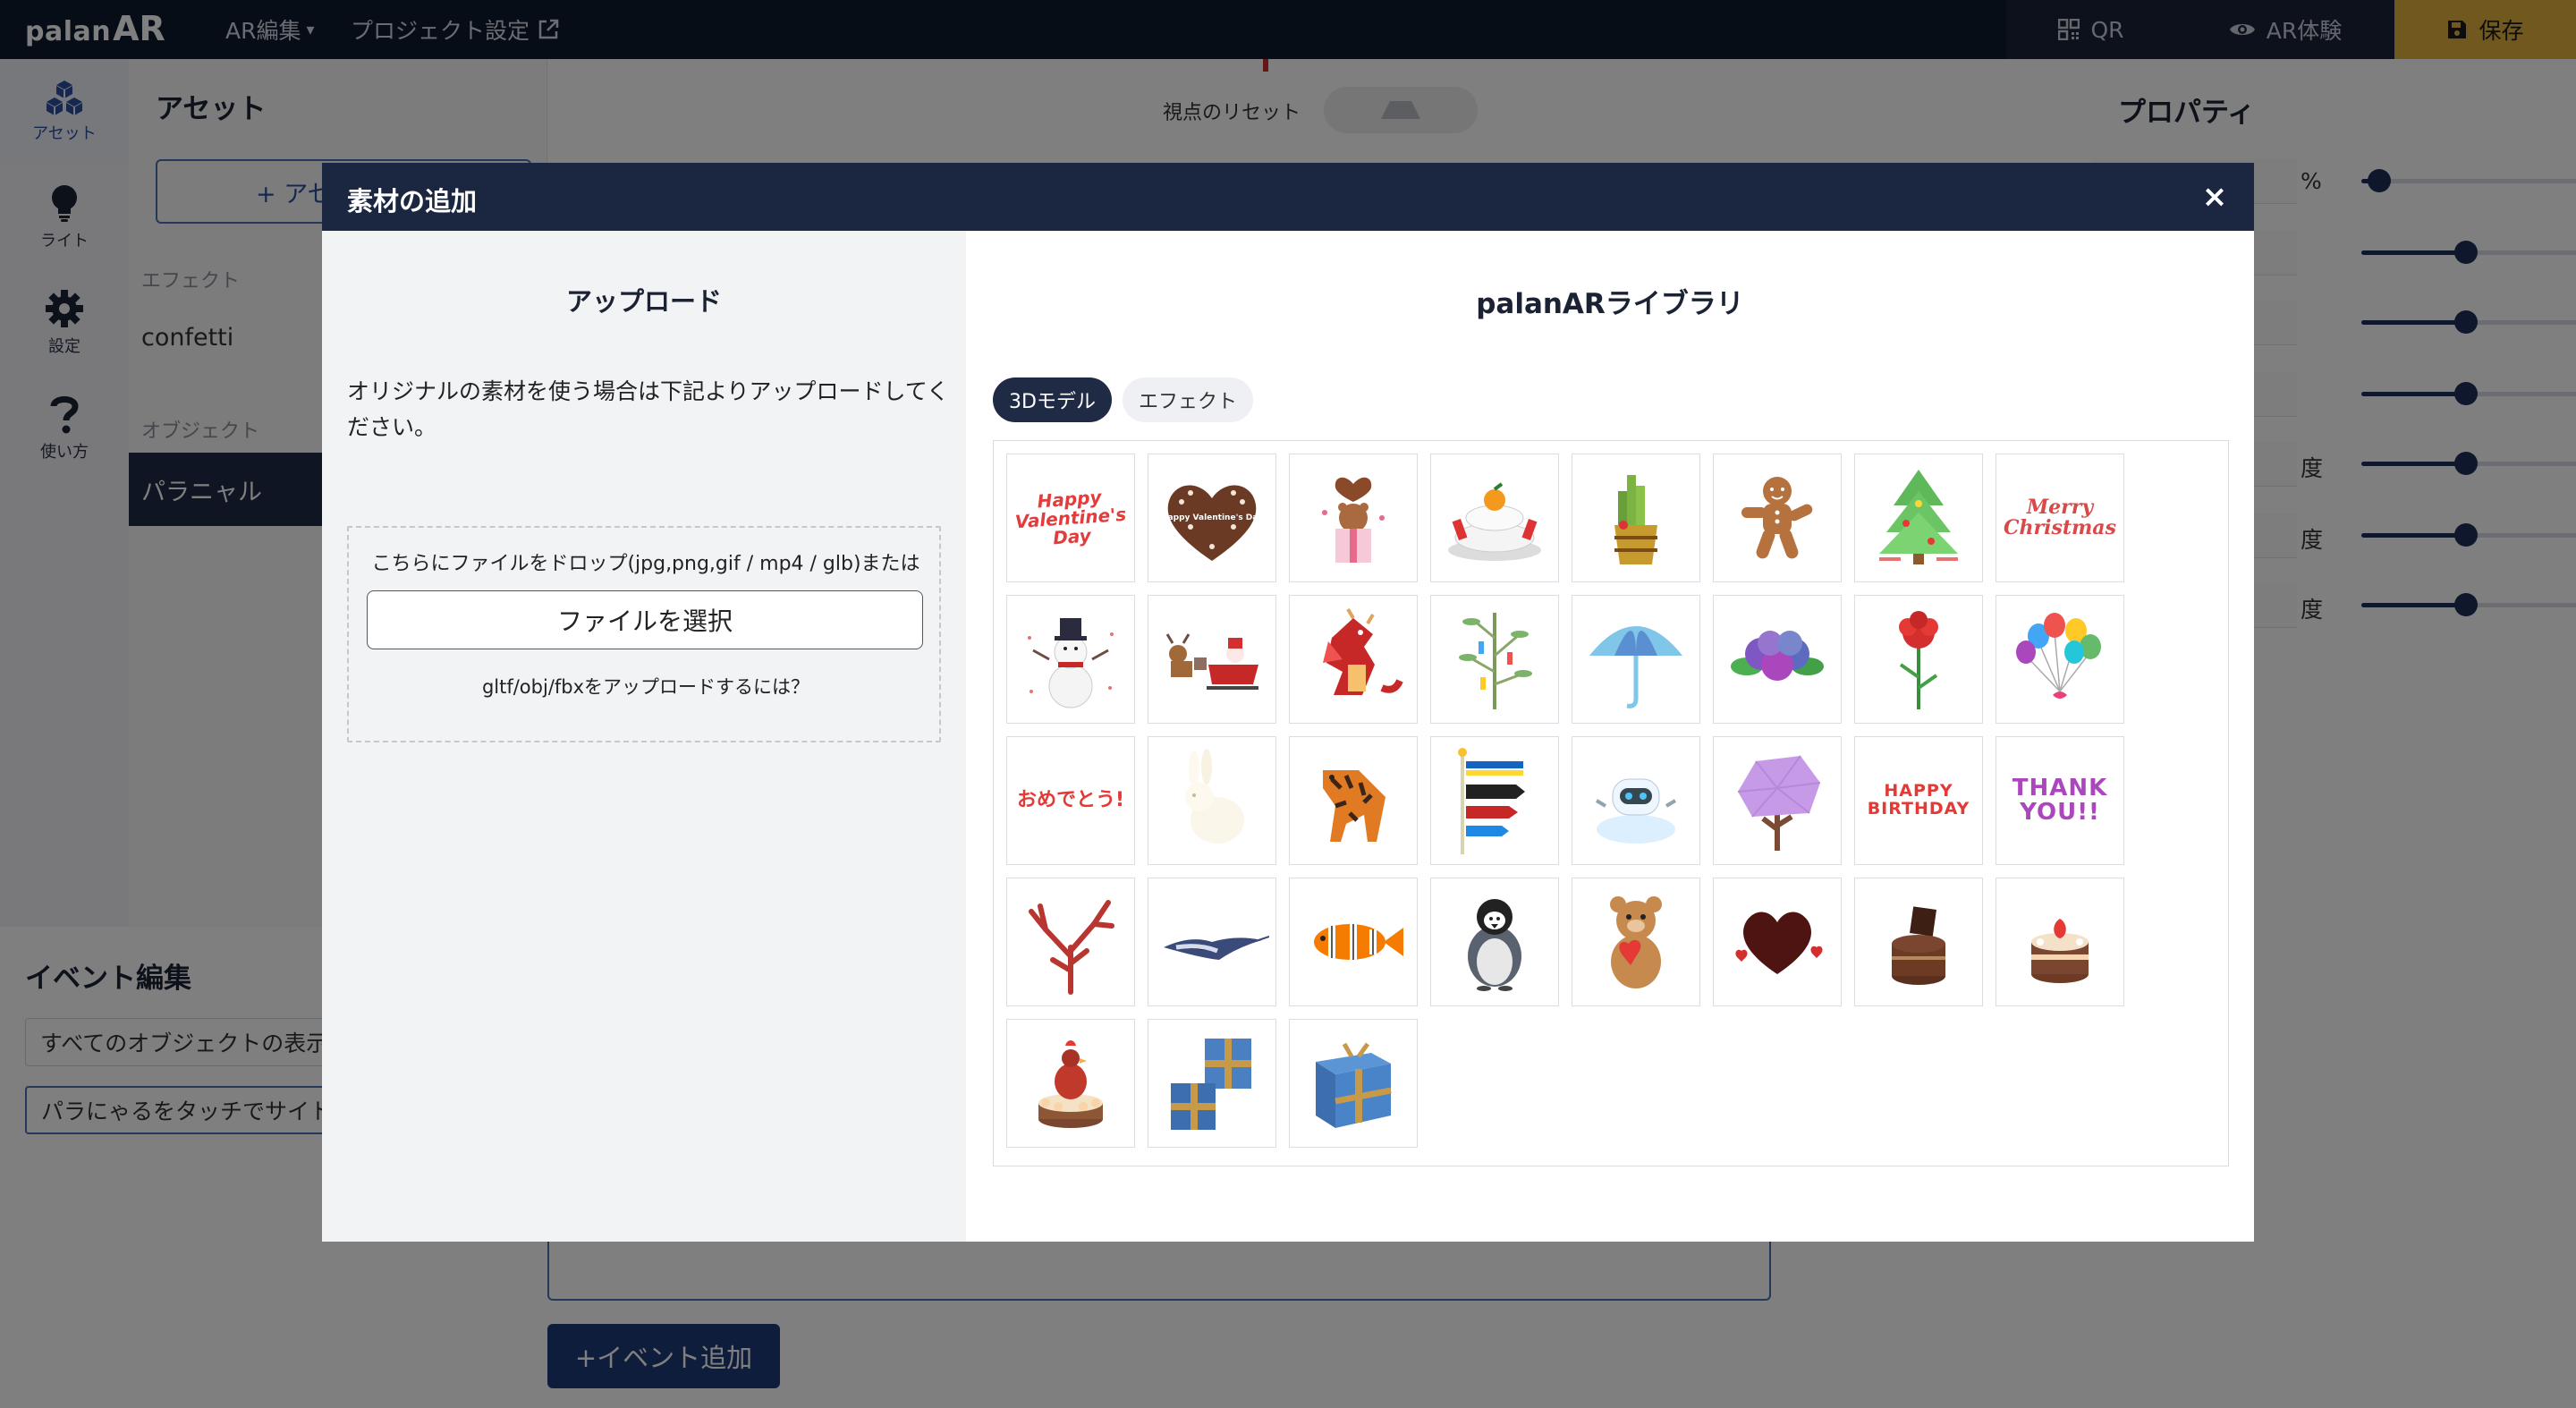  Describe the element at coordinates (1354, 806) in the screenshot. I see `tiger-icon` at that location.